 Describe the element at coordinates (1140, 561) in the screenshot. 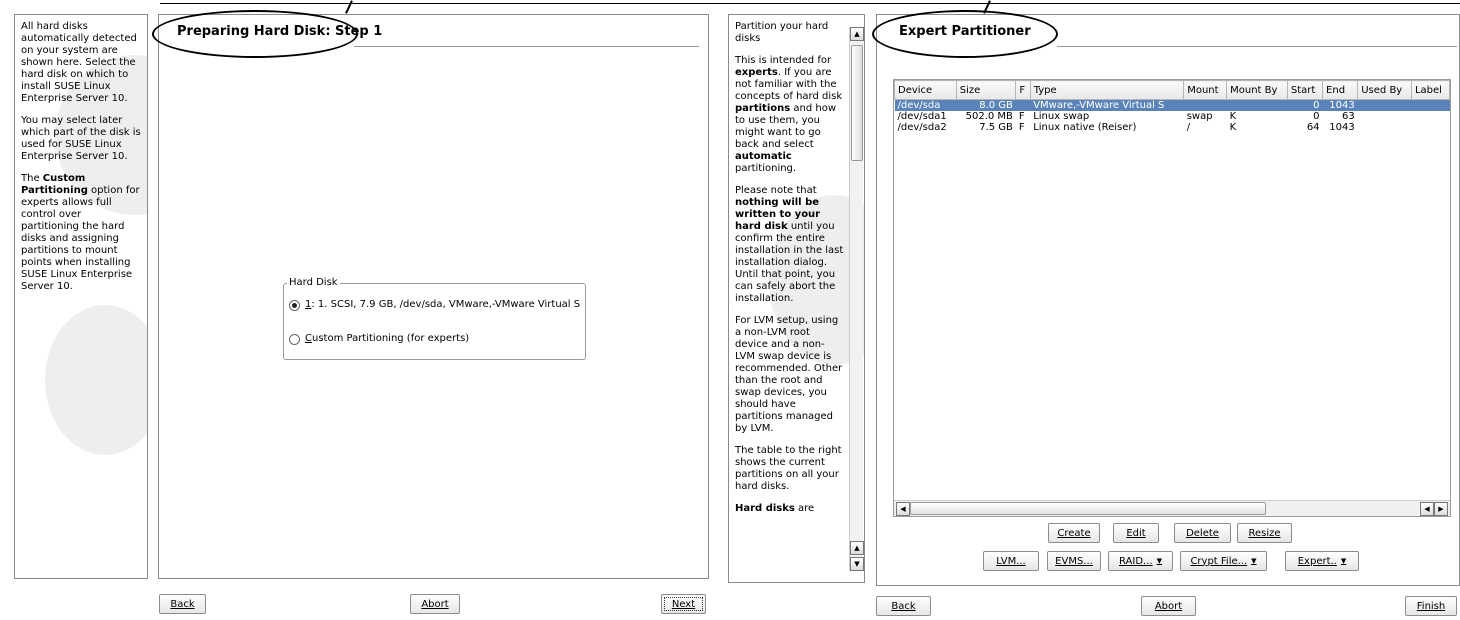

I see `raid-button: RAID... ▼` at that location.